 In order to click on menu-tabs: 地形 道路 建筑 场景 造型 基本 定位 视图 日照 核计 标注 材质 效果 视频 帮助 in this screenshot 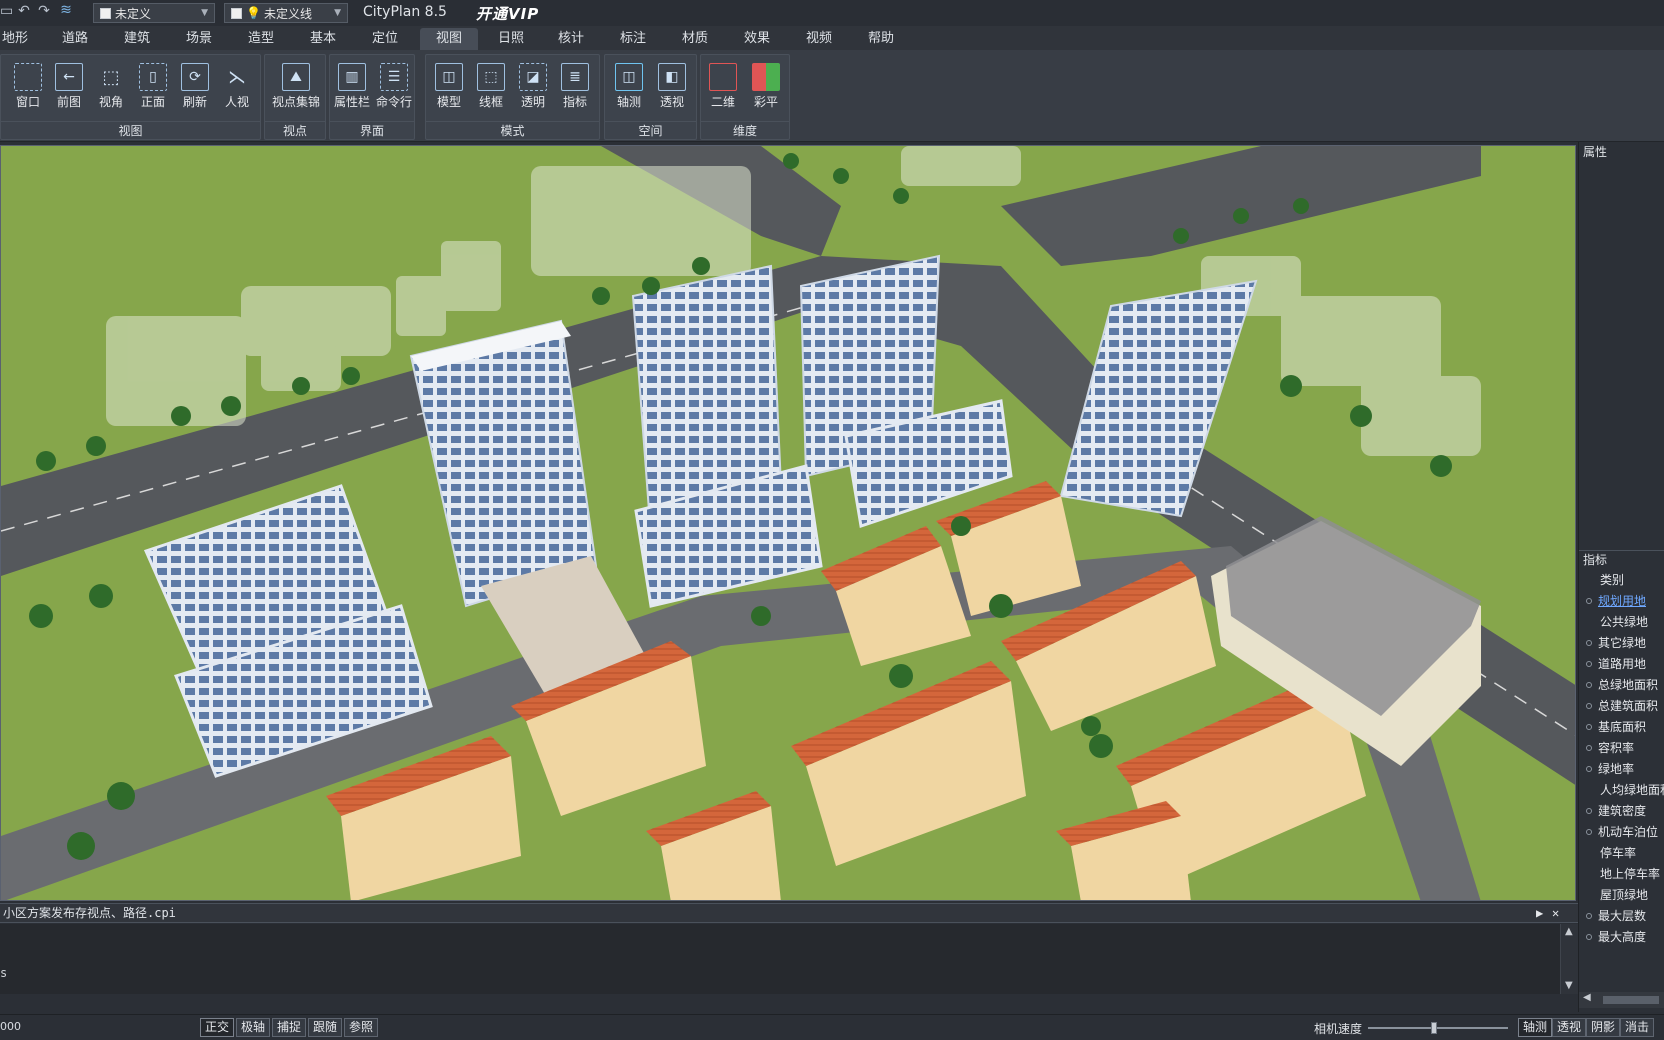, I will do `click(832, 38)`.